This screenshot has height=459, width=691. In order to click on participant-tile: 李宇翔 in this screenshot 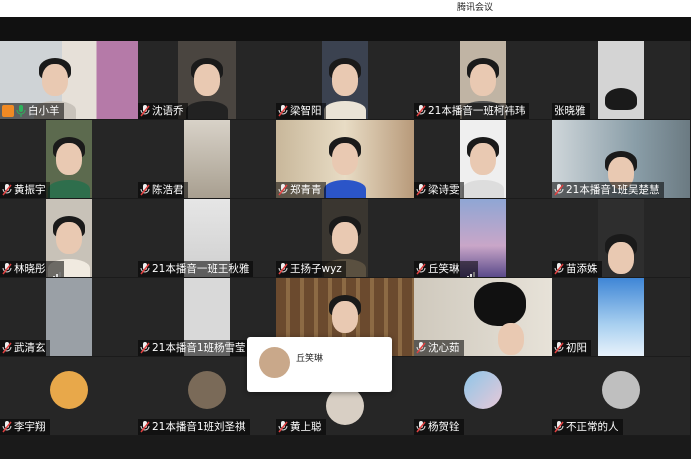, I will do `click(69, 396)`.